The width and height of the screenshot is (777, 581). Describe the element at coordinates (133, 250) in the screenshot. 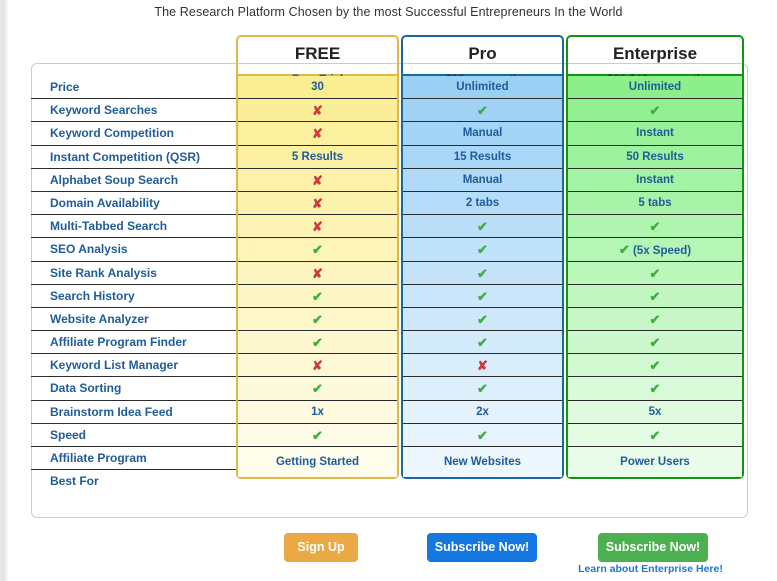

I see `feature-label: SEO Analysis` at that location.